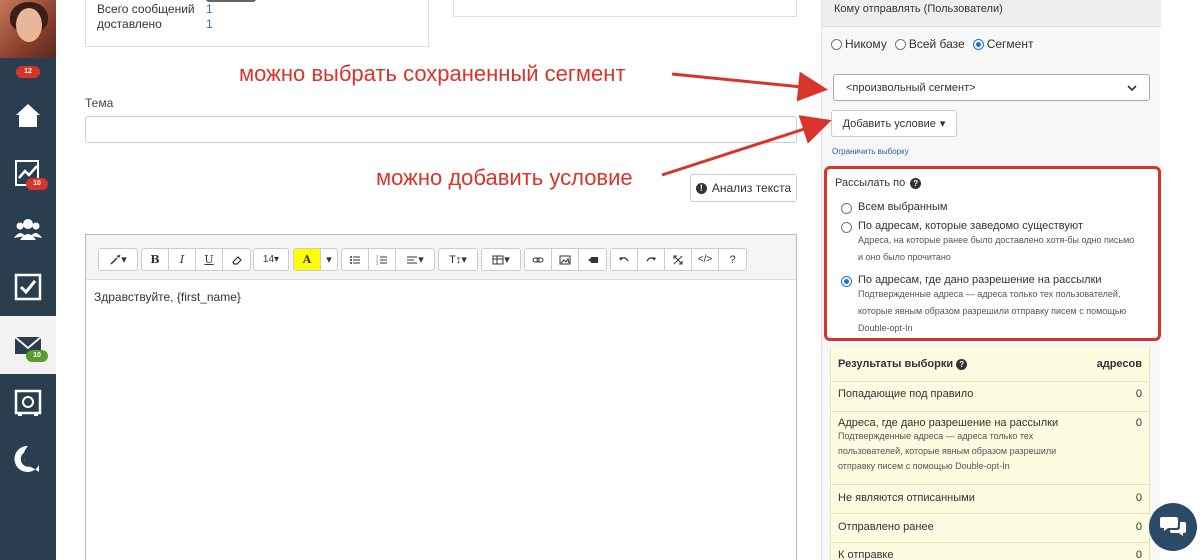 The width and height of the screenshot is (1200, 560). Describe the element at coordinates (705, 259) in the screenshot. I see `code-view-button: </>` at that location.